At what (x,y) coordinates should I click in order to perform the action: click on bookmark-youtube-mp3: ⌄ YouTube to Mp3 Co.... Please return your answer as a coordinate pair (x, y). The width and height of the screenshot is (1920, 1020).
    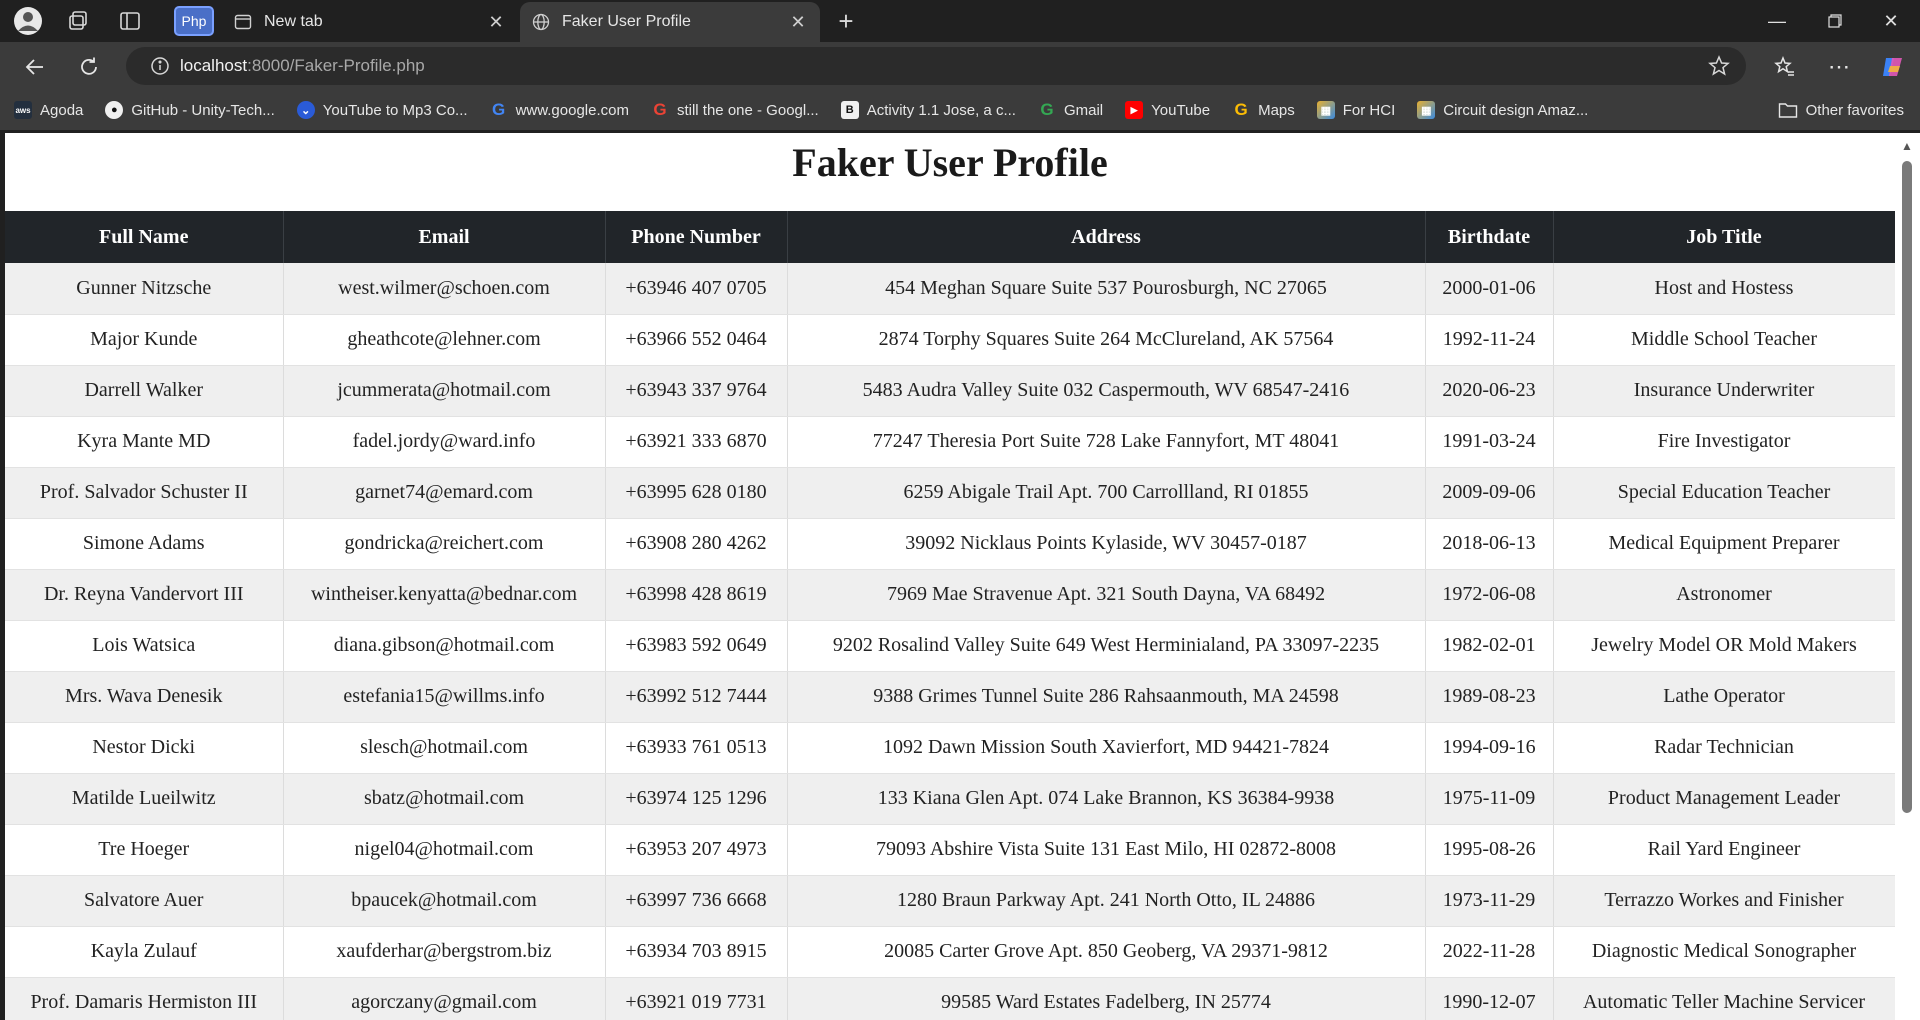
    Looking at the image, I should click on (382, 110).